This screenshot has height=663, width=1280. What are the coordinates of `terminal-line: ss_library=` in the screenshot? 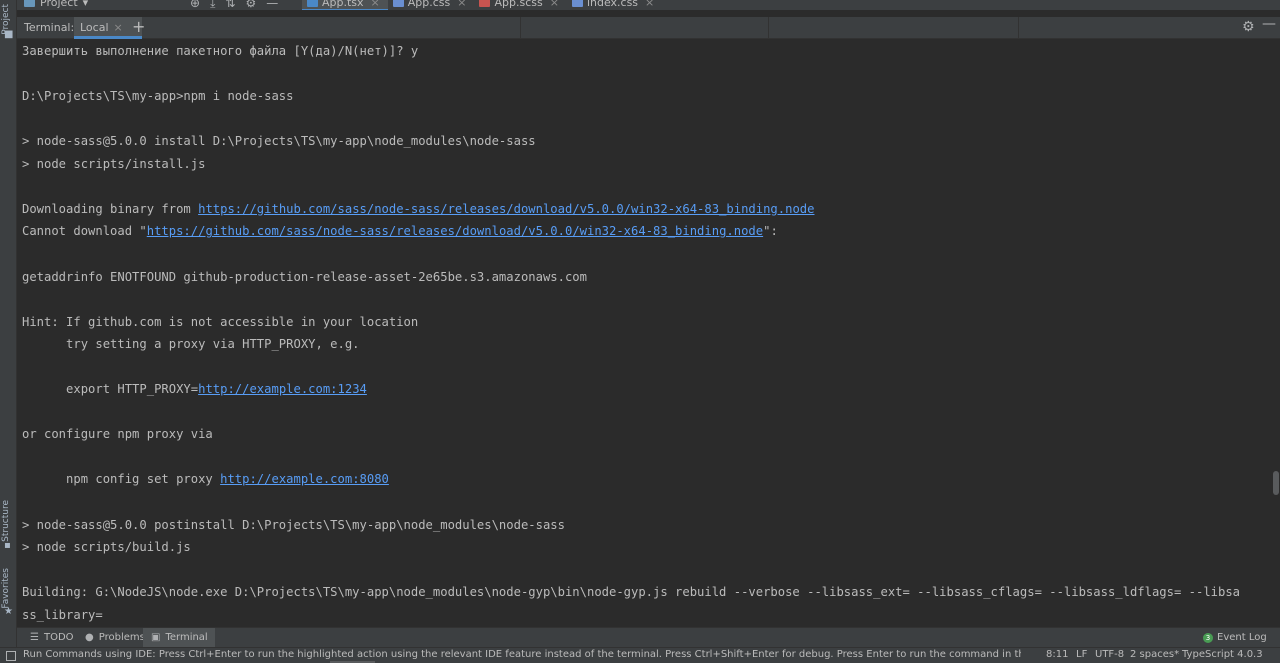 It's located at (62, 615).